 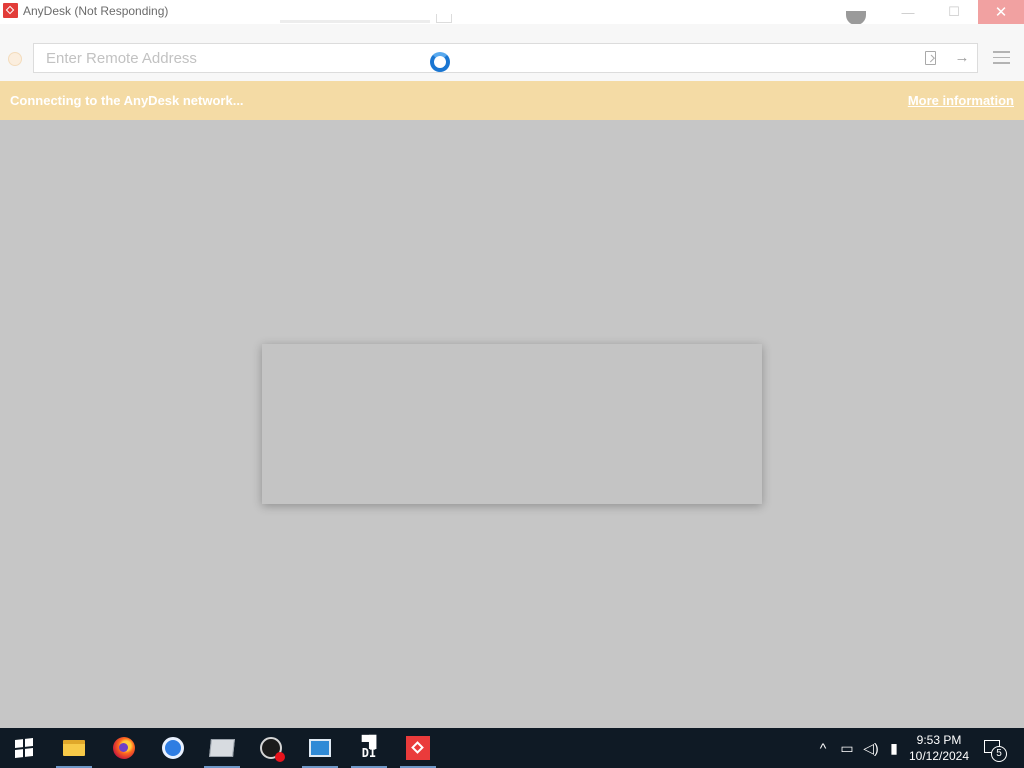 I want to click on remote-address-input, so click(x=505, y=58).